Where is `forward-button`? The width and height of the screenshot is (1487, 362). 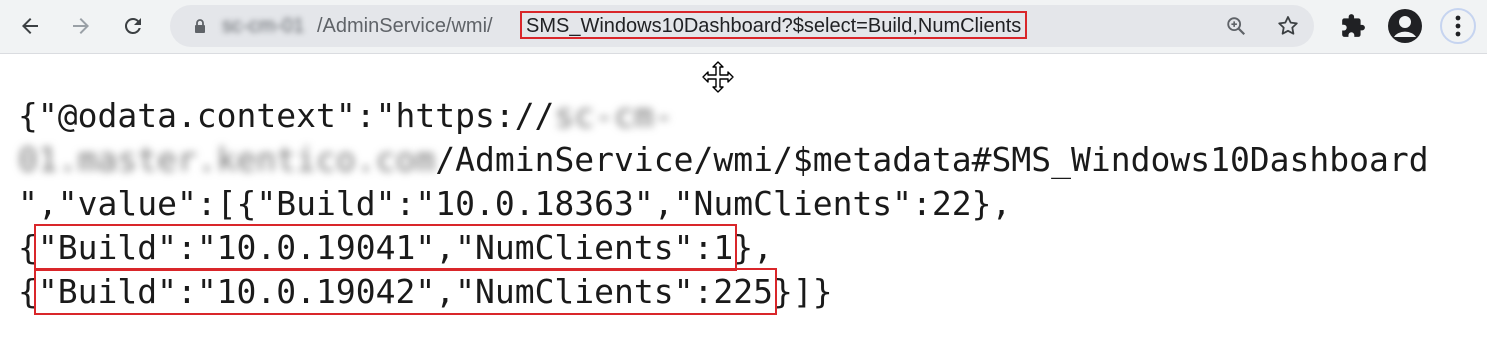
forward-button is located at coordinates (81, 26).